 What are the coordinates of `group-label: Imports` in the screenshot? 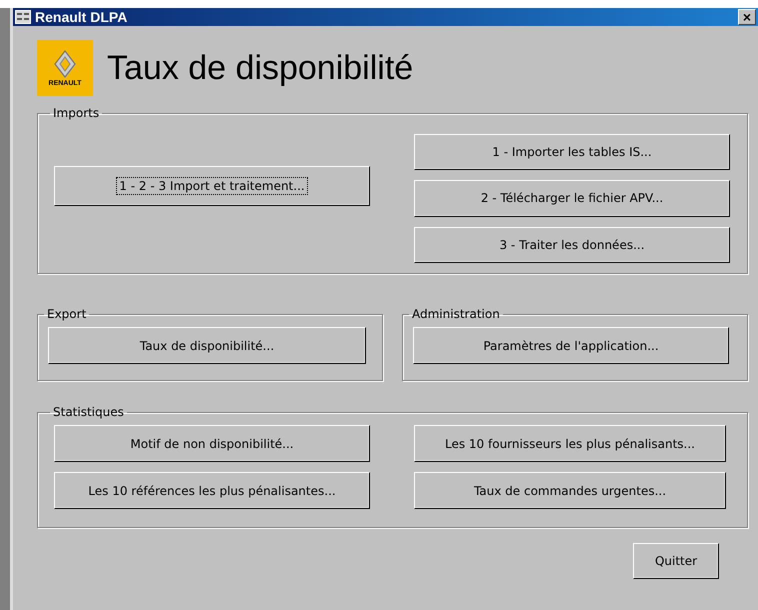 It's located at (76, 113).